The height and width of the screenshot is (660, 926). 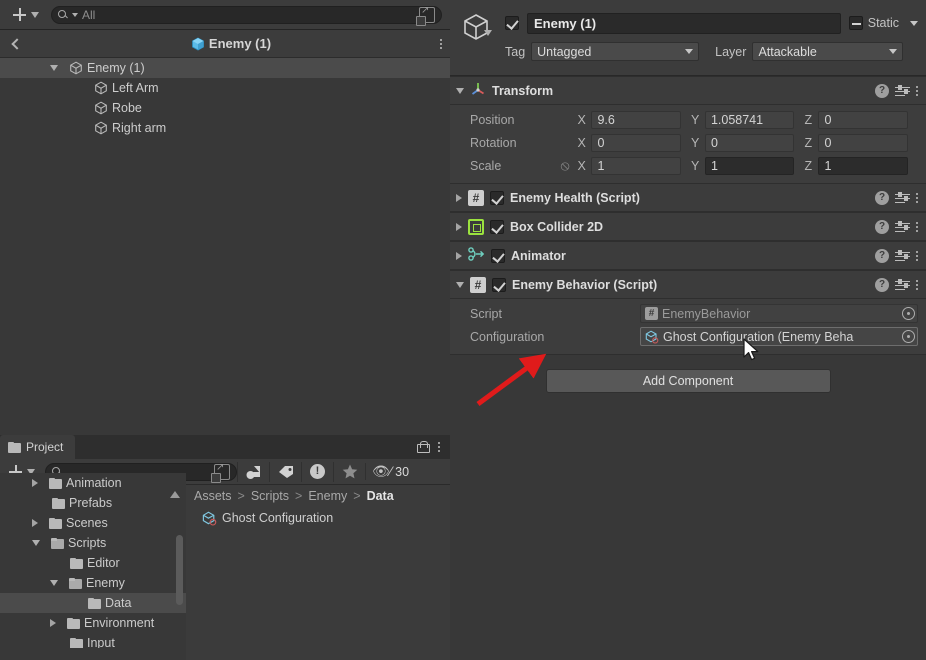 What do you see at coordinates (285, 471) in the screenshot?
I see `search-by-label-icon` at bounding box center [285, 471].